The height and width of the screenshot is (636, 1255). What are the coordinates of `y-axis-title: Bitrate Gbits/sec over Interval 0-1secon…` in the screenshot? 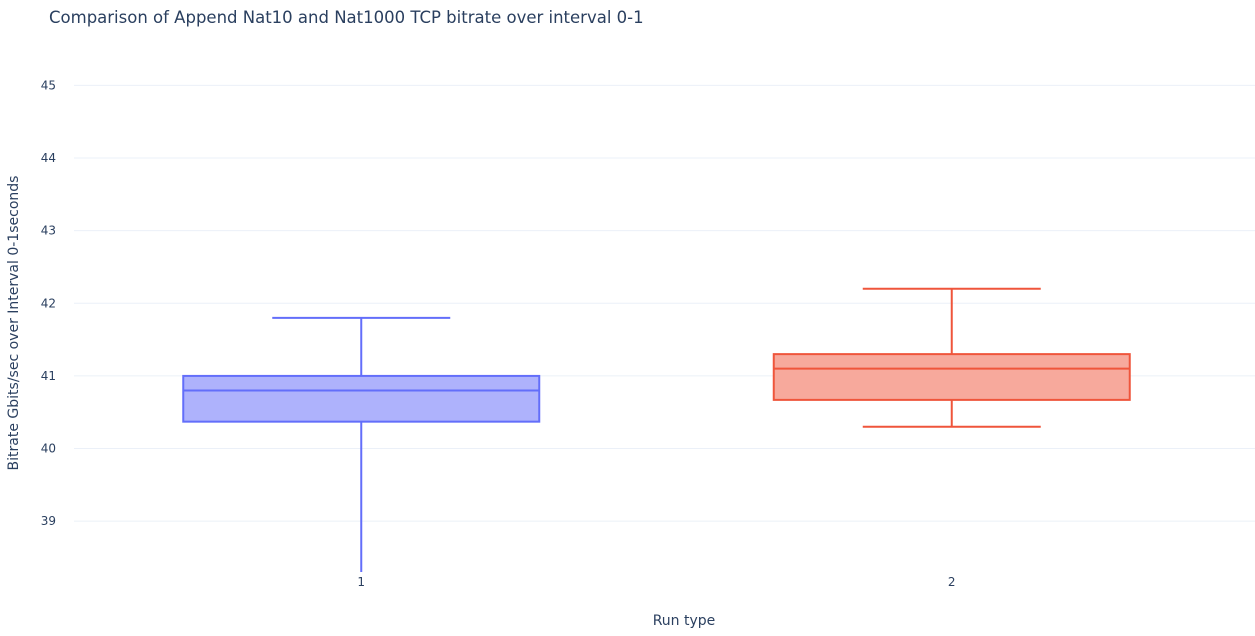 It's located at (14, 323).